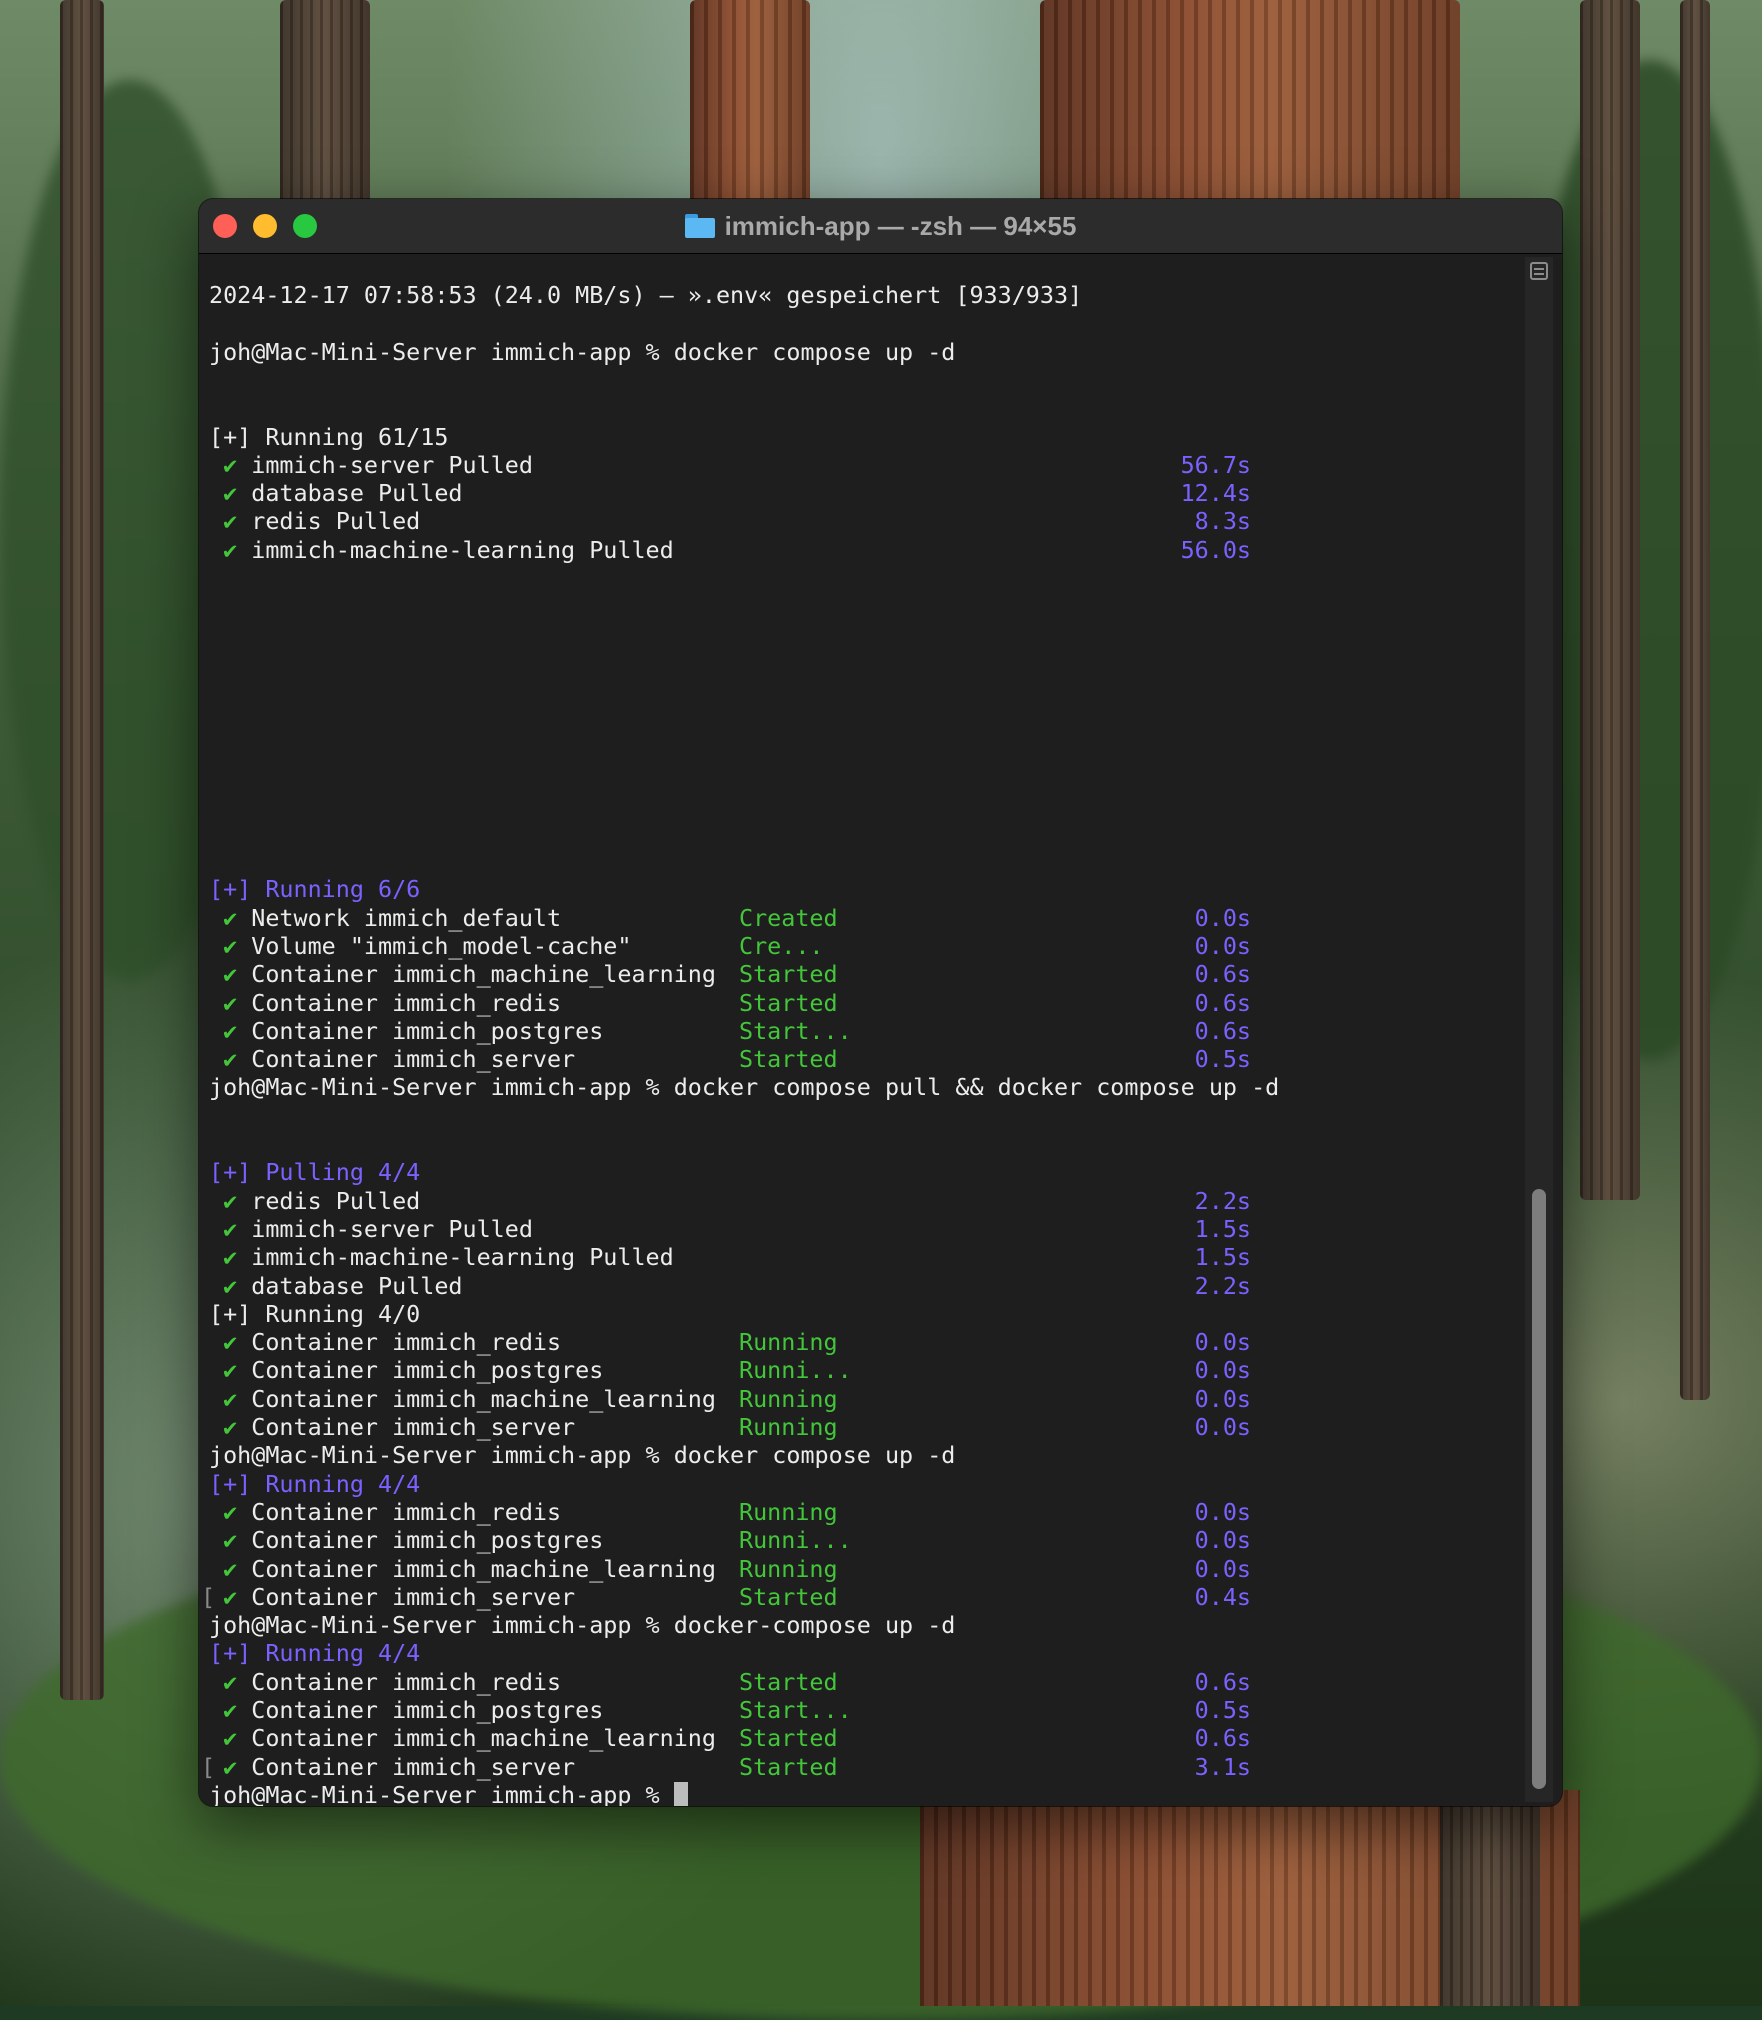 This screenshot has width=1762, height=2020. I want to click on line-duration: 0.5s, so click(1222, 1059).